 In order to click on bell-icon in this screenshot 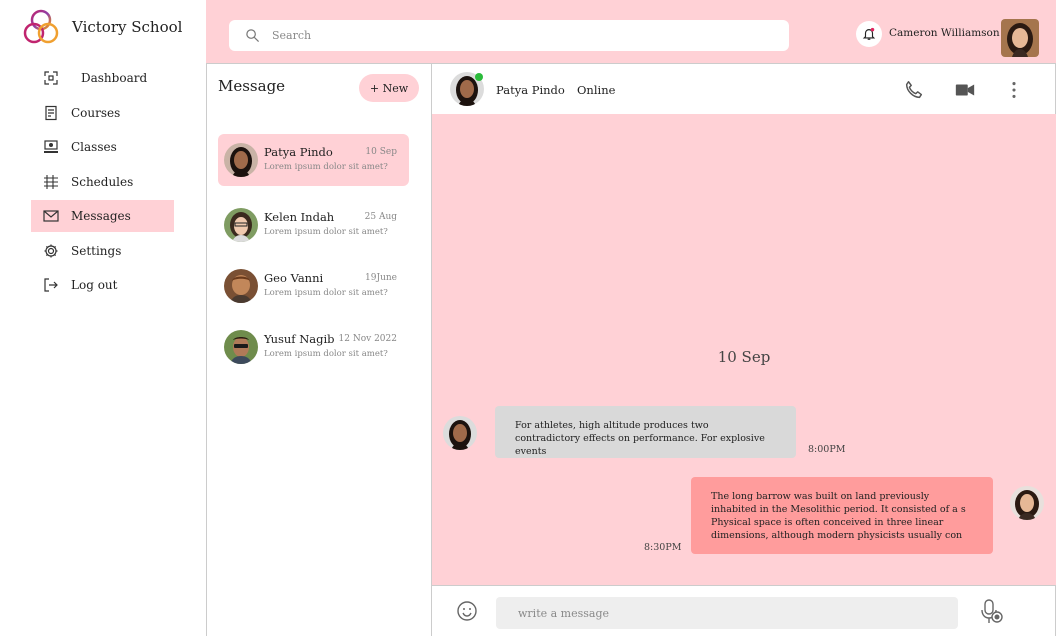, I will do `click(869, 33)`.